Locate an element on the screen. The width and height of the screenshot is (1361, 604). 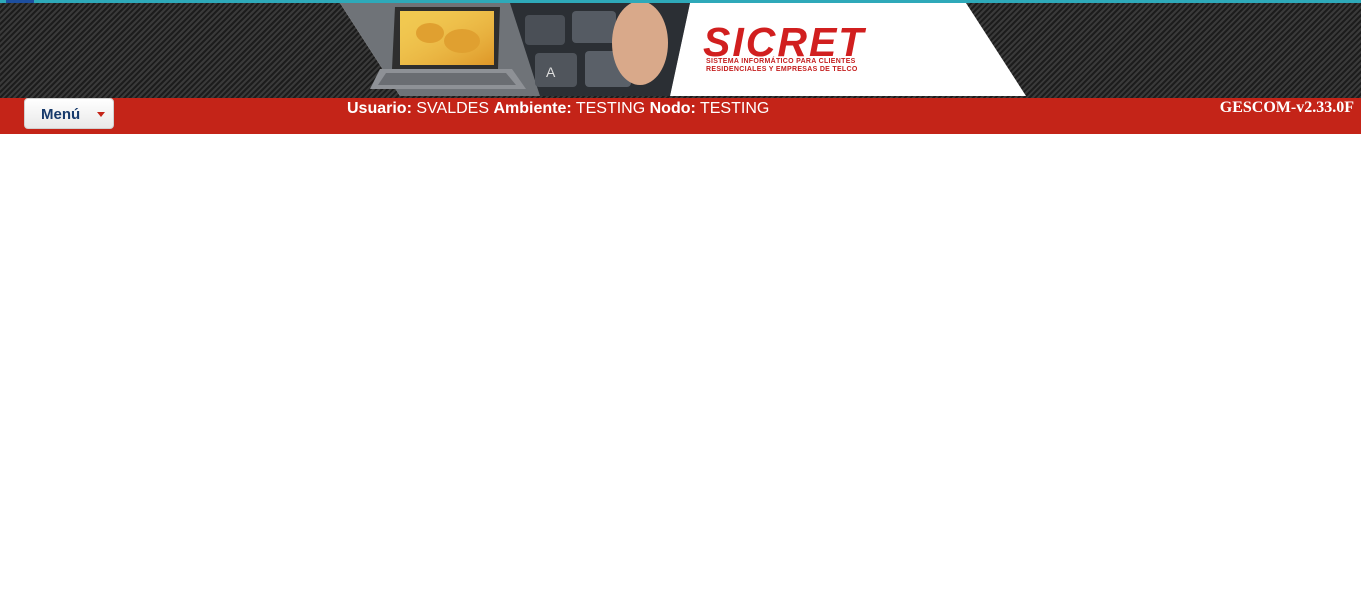
svg-text: A is located at coordinates (551, 72).